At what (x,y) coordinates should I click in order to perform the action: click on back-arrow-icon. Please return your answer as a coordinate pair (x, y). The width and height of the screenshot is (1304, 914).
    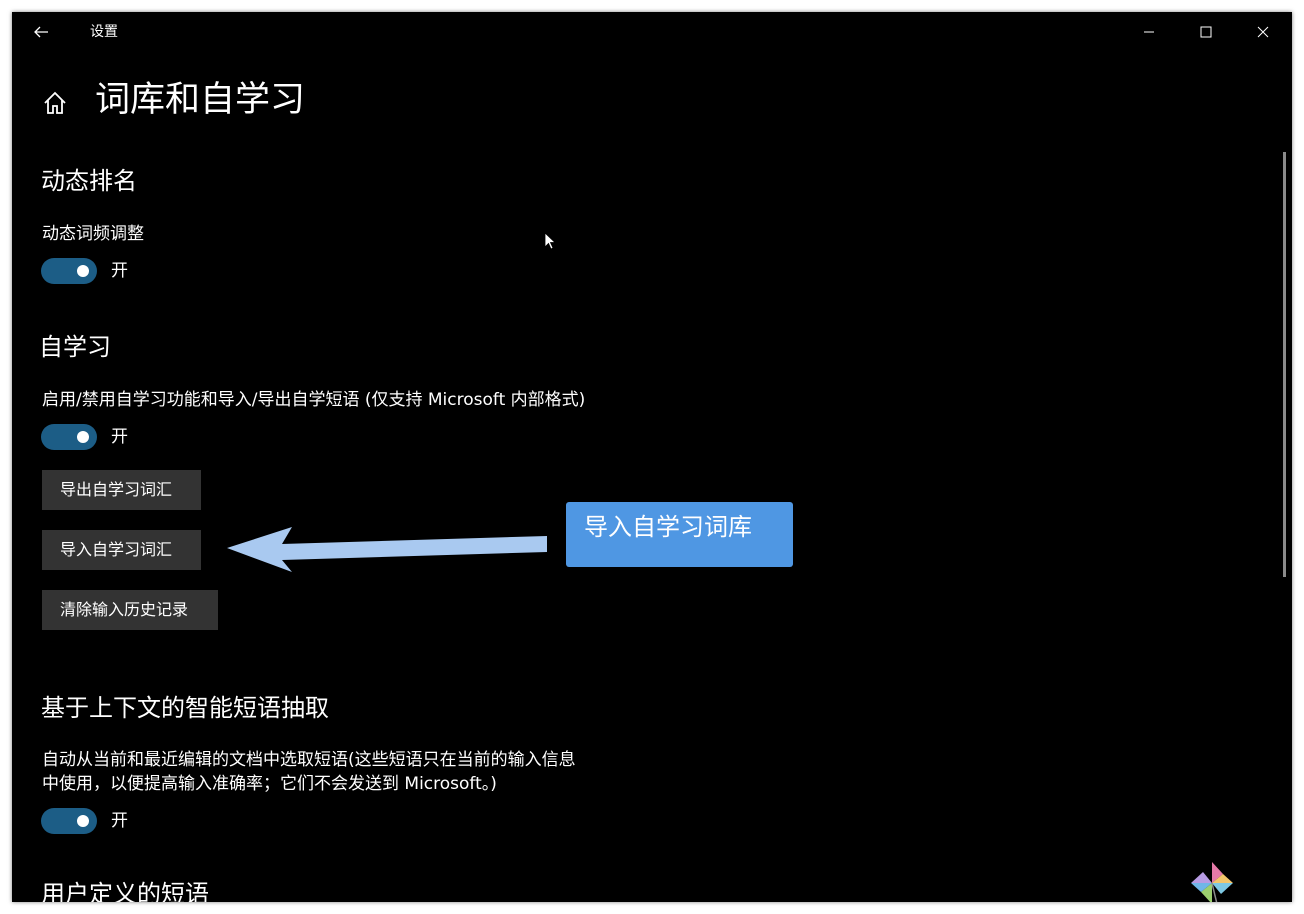
    Looking at the image, I should click on (41, 32).